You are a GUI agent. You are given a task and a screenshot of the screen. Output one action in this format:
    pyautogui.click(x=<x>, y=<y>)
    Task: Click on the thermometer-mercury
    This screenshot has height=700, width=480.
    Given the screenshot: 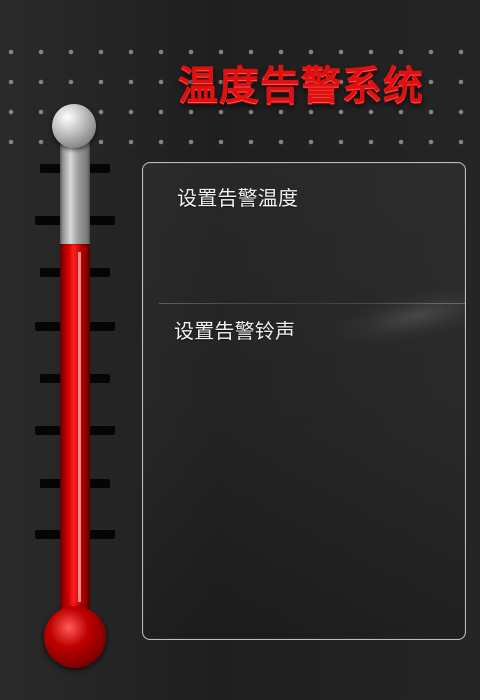 What is the action you would take?
    pyautogui.click(x=75, y=434)
    